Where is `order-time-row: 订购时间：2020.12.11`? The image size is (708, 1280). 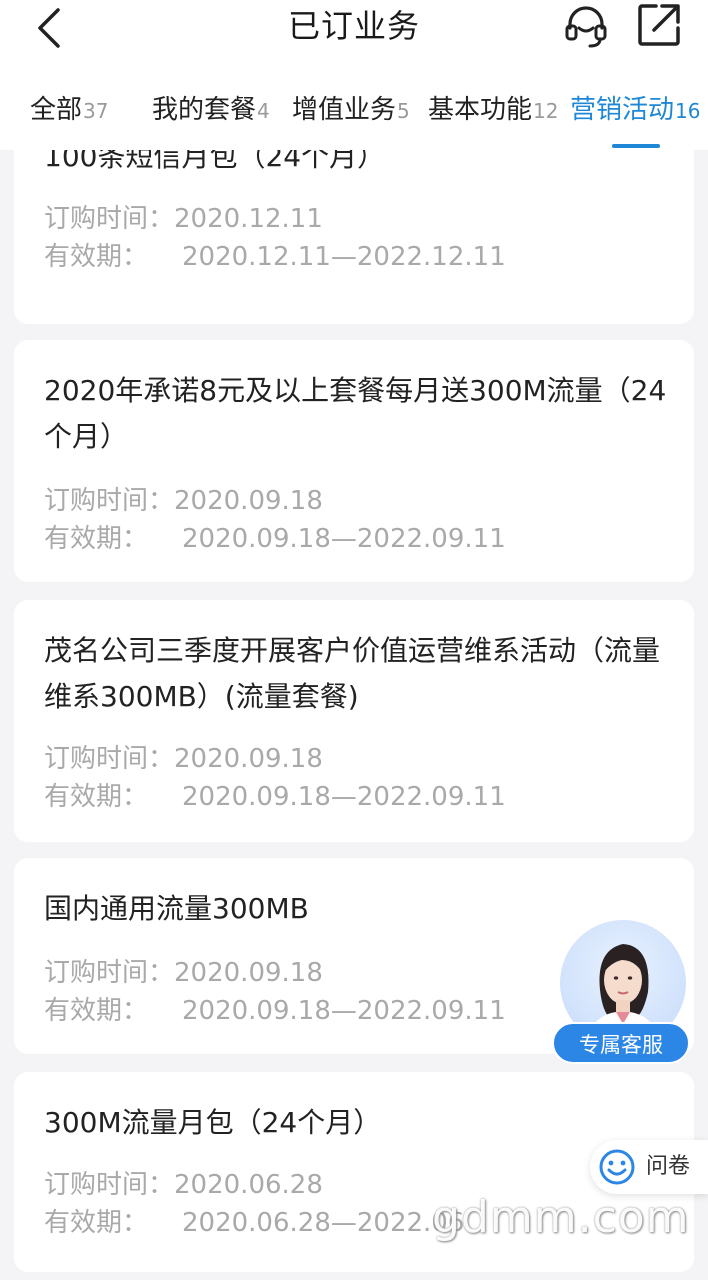
order-time-row: 订购时间：2020.12.11 is located at coordinates (183, 219).